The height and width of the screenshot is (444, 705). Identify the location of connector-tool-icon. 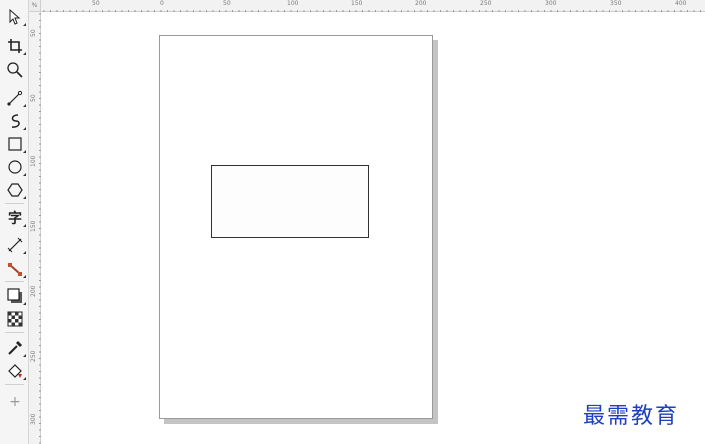
(15, 269).